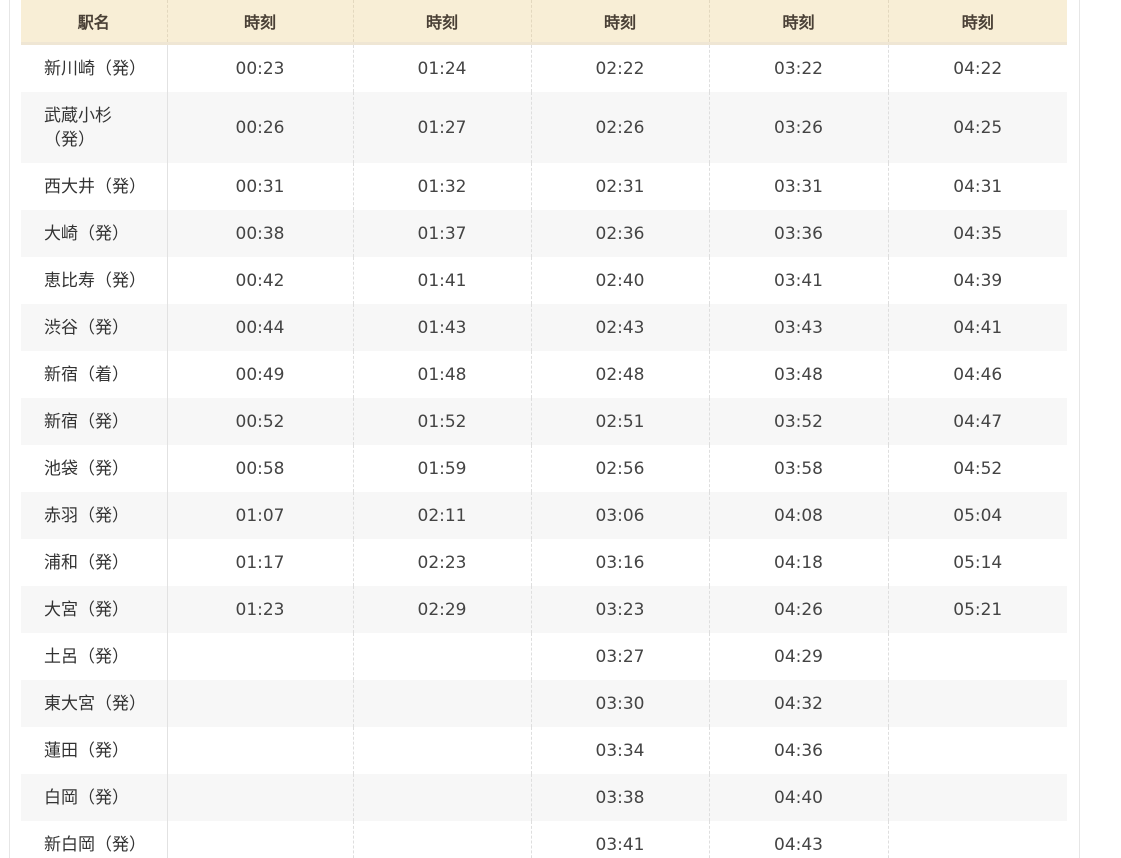  I want to click on time-cell: 02:22, so click(619, 67).